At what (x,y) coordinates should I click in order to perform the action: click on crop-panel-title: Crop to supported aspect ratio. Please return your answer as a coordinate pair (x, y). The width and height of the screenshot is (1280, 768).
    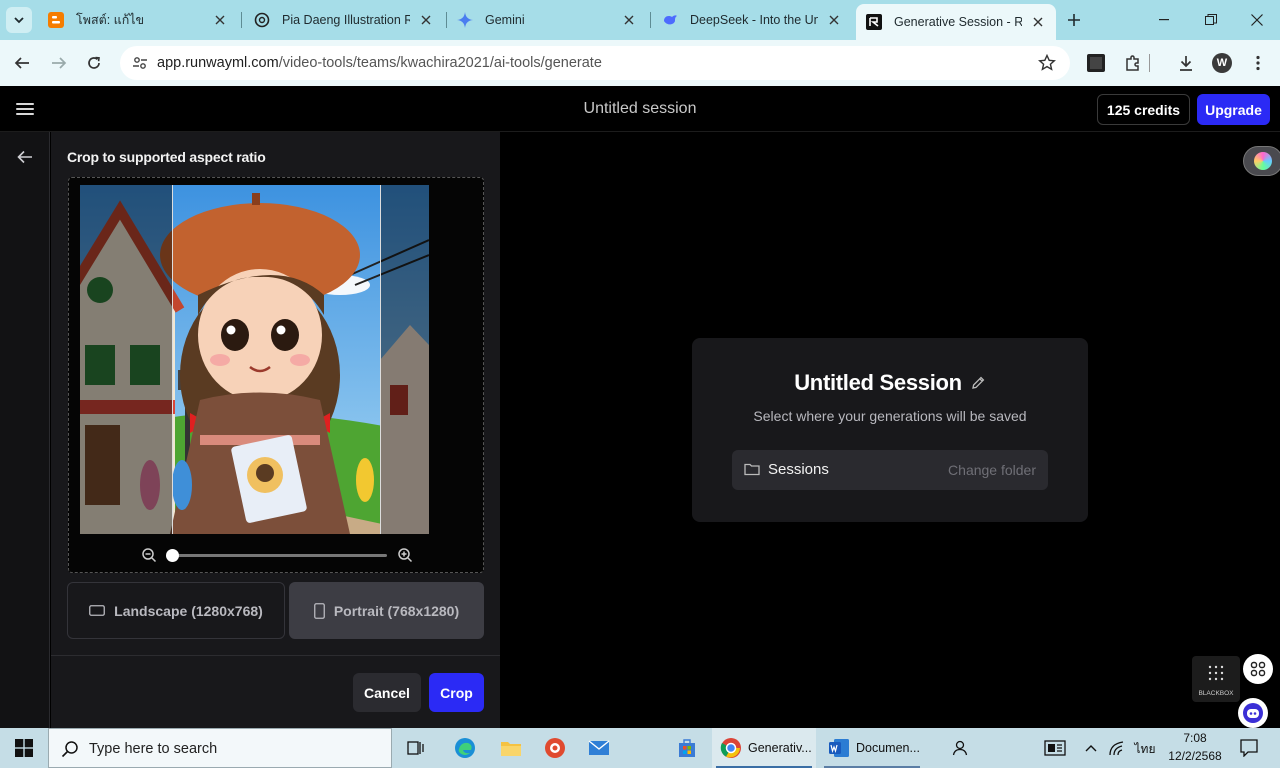
    Looking at the image, I should click on (166, 157).